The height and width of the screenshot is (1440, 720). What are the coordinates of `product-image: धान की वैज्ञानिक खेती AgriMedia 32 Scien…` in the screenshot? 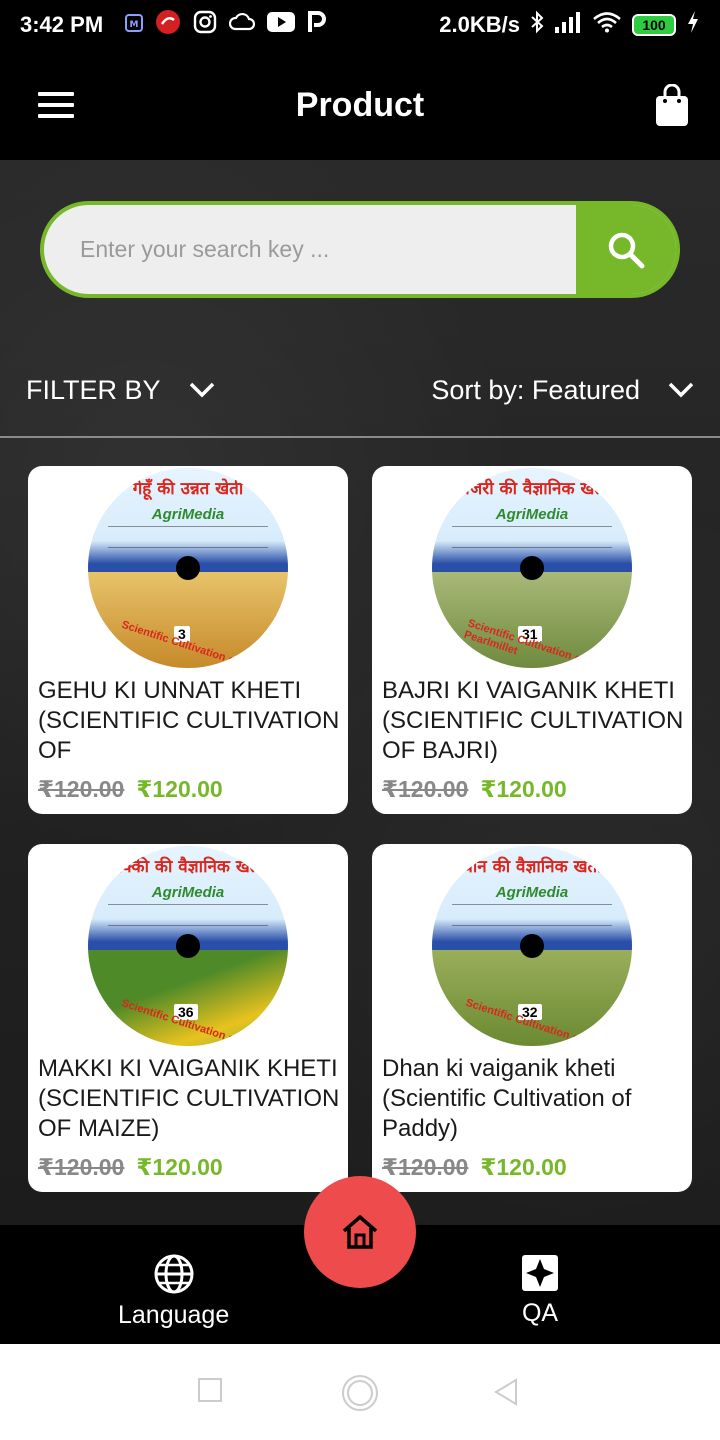 It's located at (532, 946).